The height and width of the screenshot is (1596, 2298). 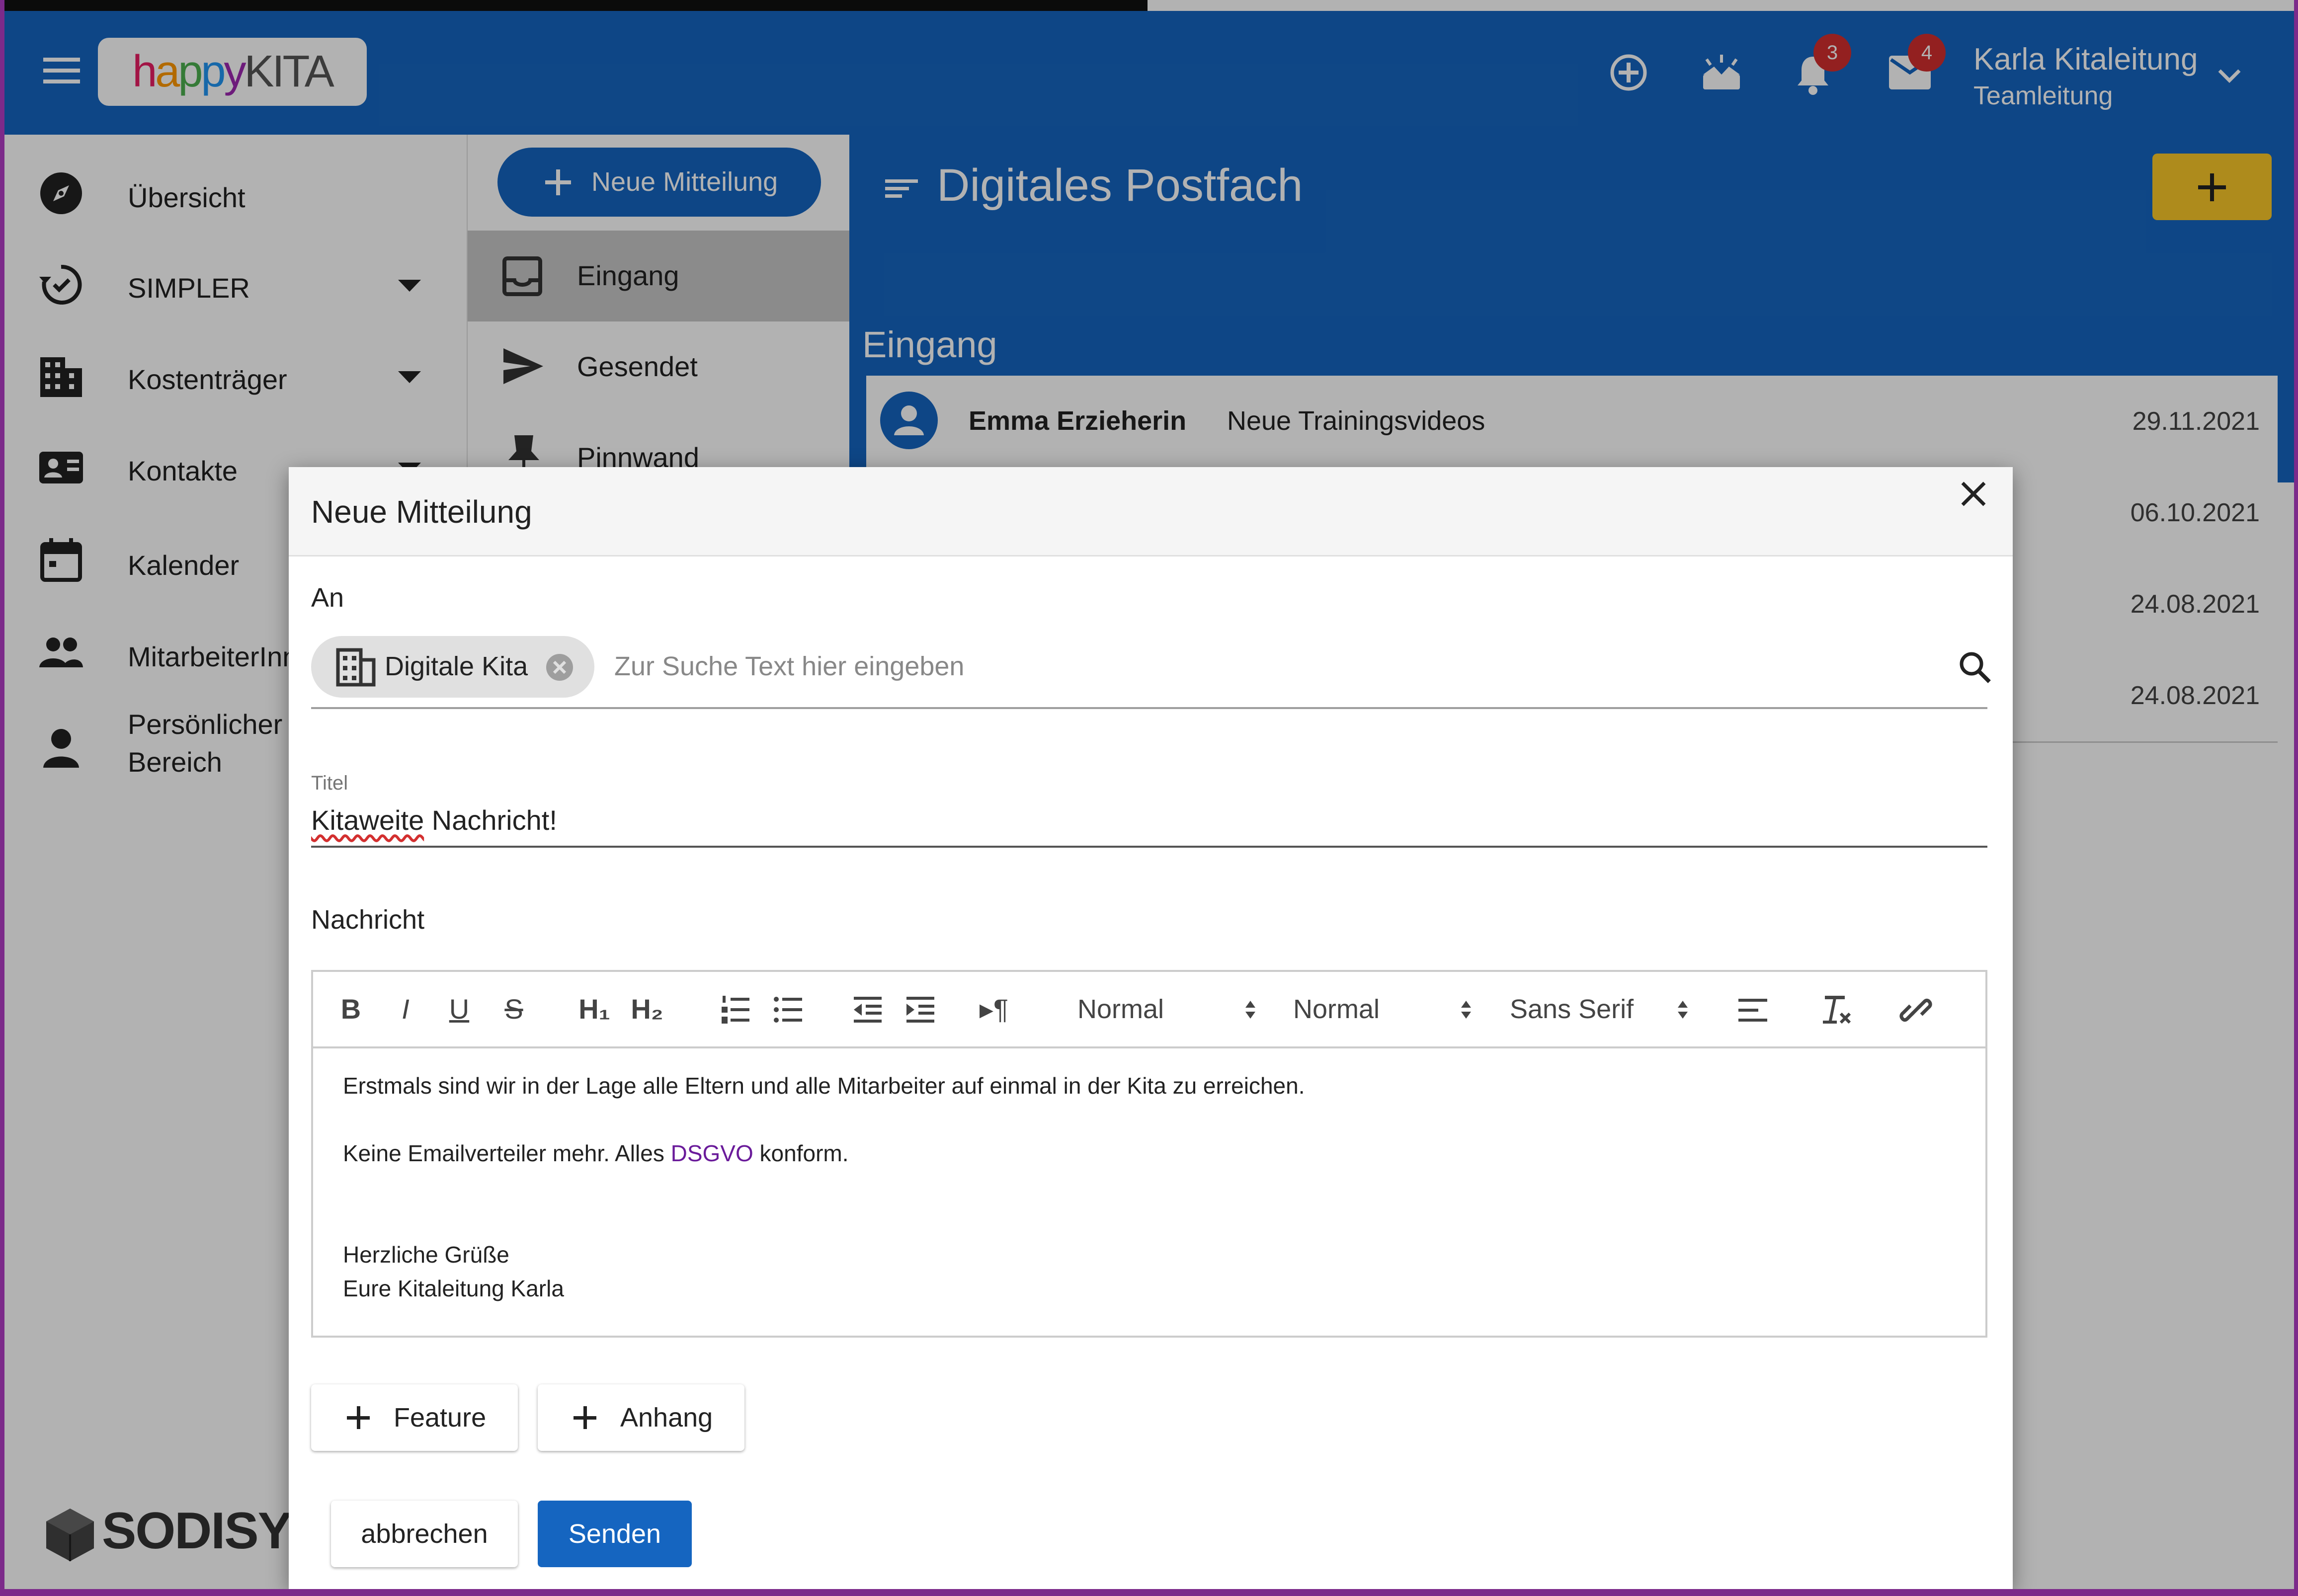 I want to click on building-icon, so click(x=356, y=667).